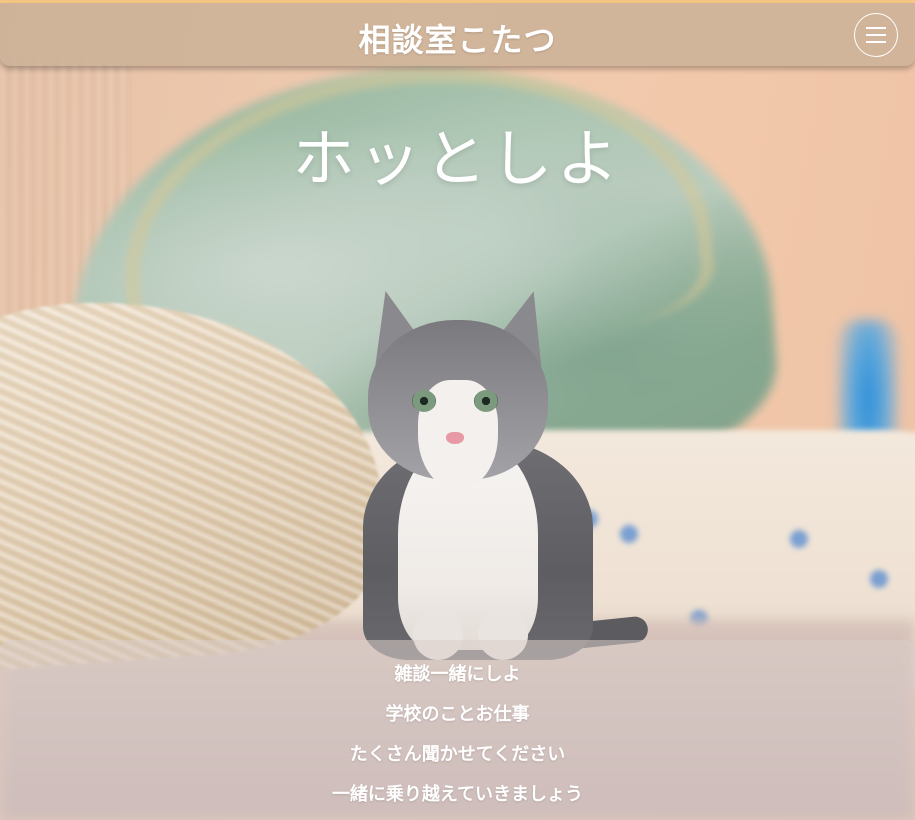  Describe the element at coordinates (455, 438) in the screenshot. I see `kitten-nose` at that location.